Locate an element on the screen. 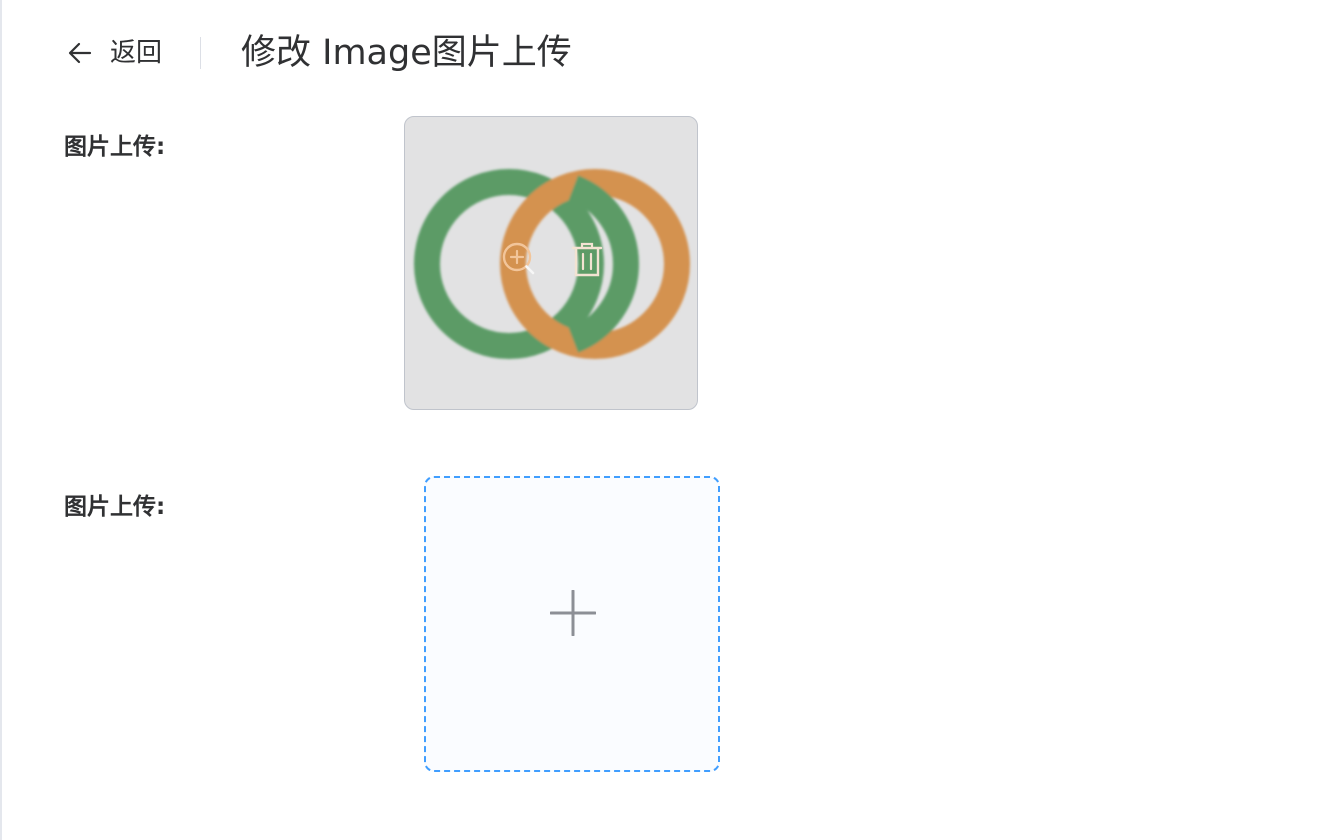  back-label: 返回 is located at coordinates (136, 53).